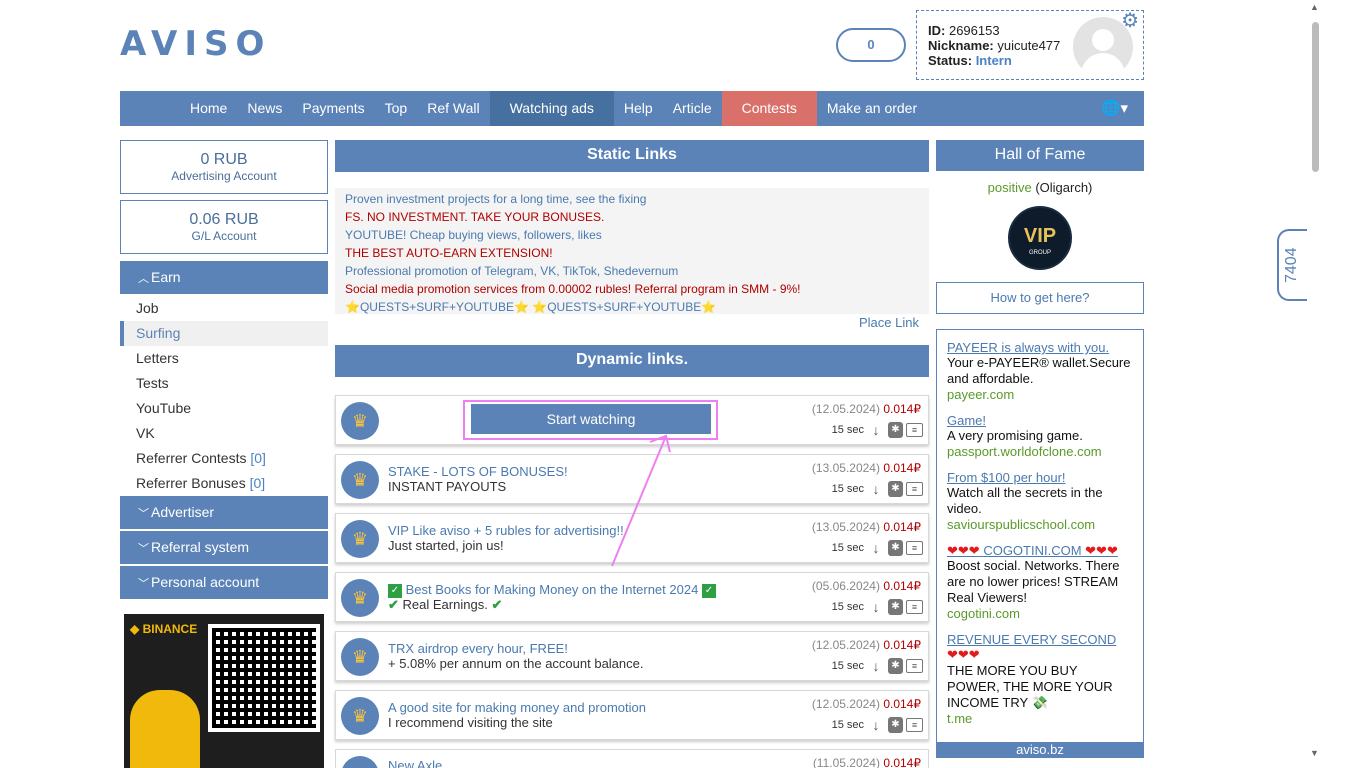  Describe the element at coordinates (224, 333) in the screenshot. I see `sidebar-item-surfing: Surfing` at that location.